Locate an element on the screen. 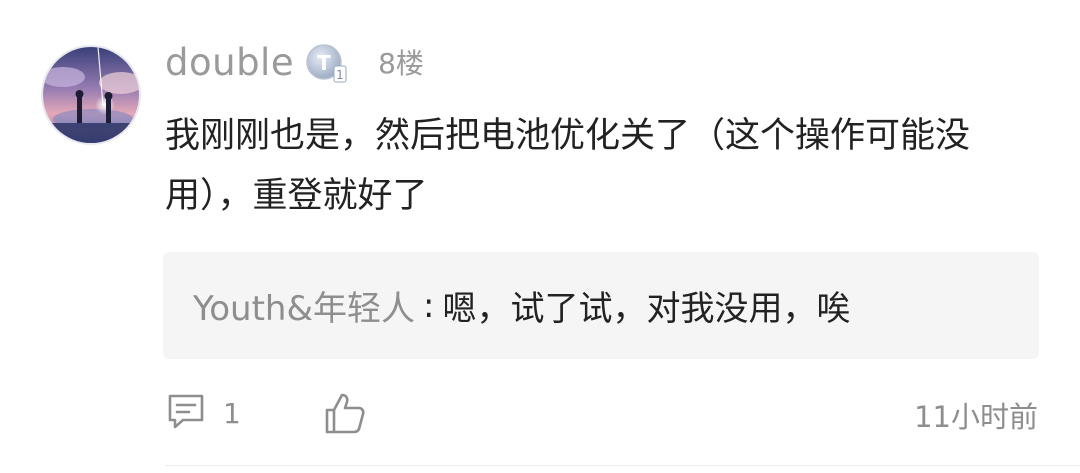  comment-header: double T 1 8楼 is located at coordinates (294, 62).